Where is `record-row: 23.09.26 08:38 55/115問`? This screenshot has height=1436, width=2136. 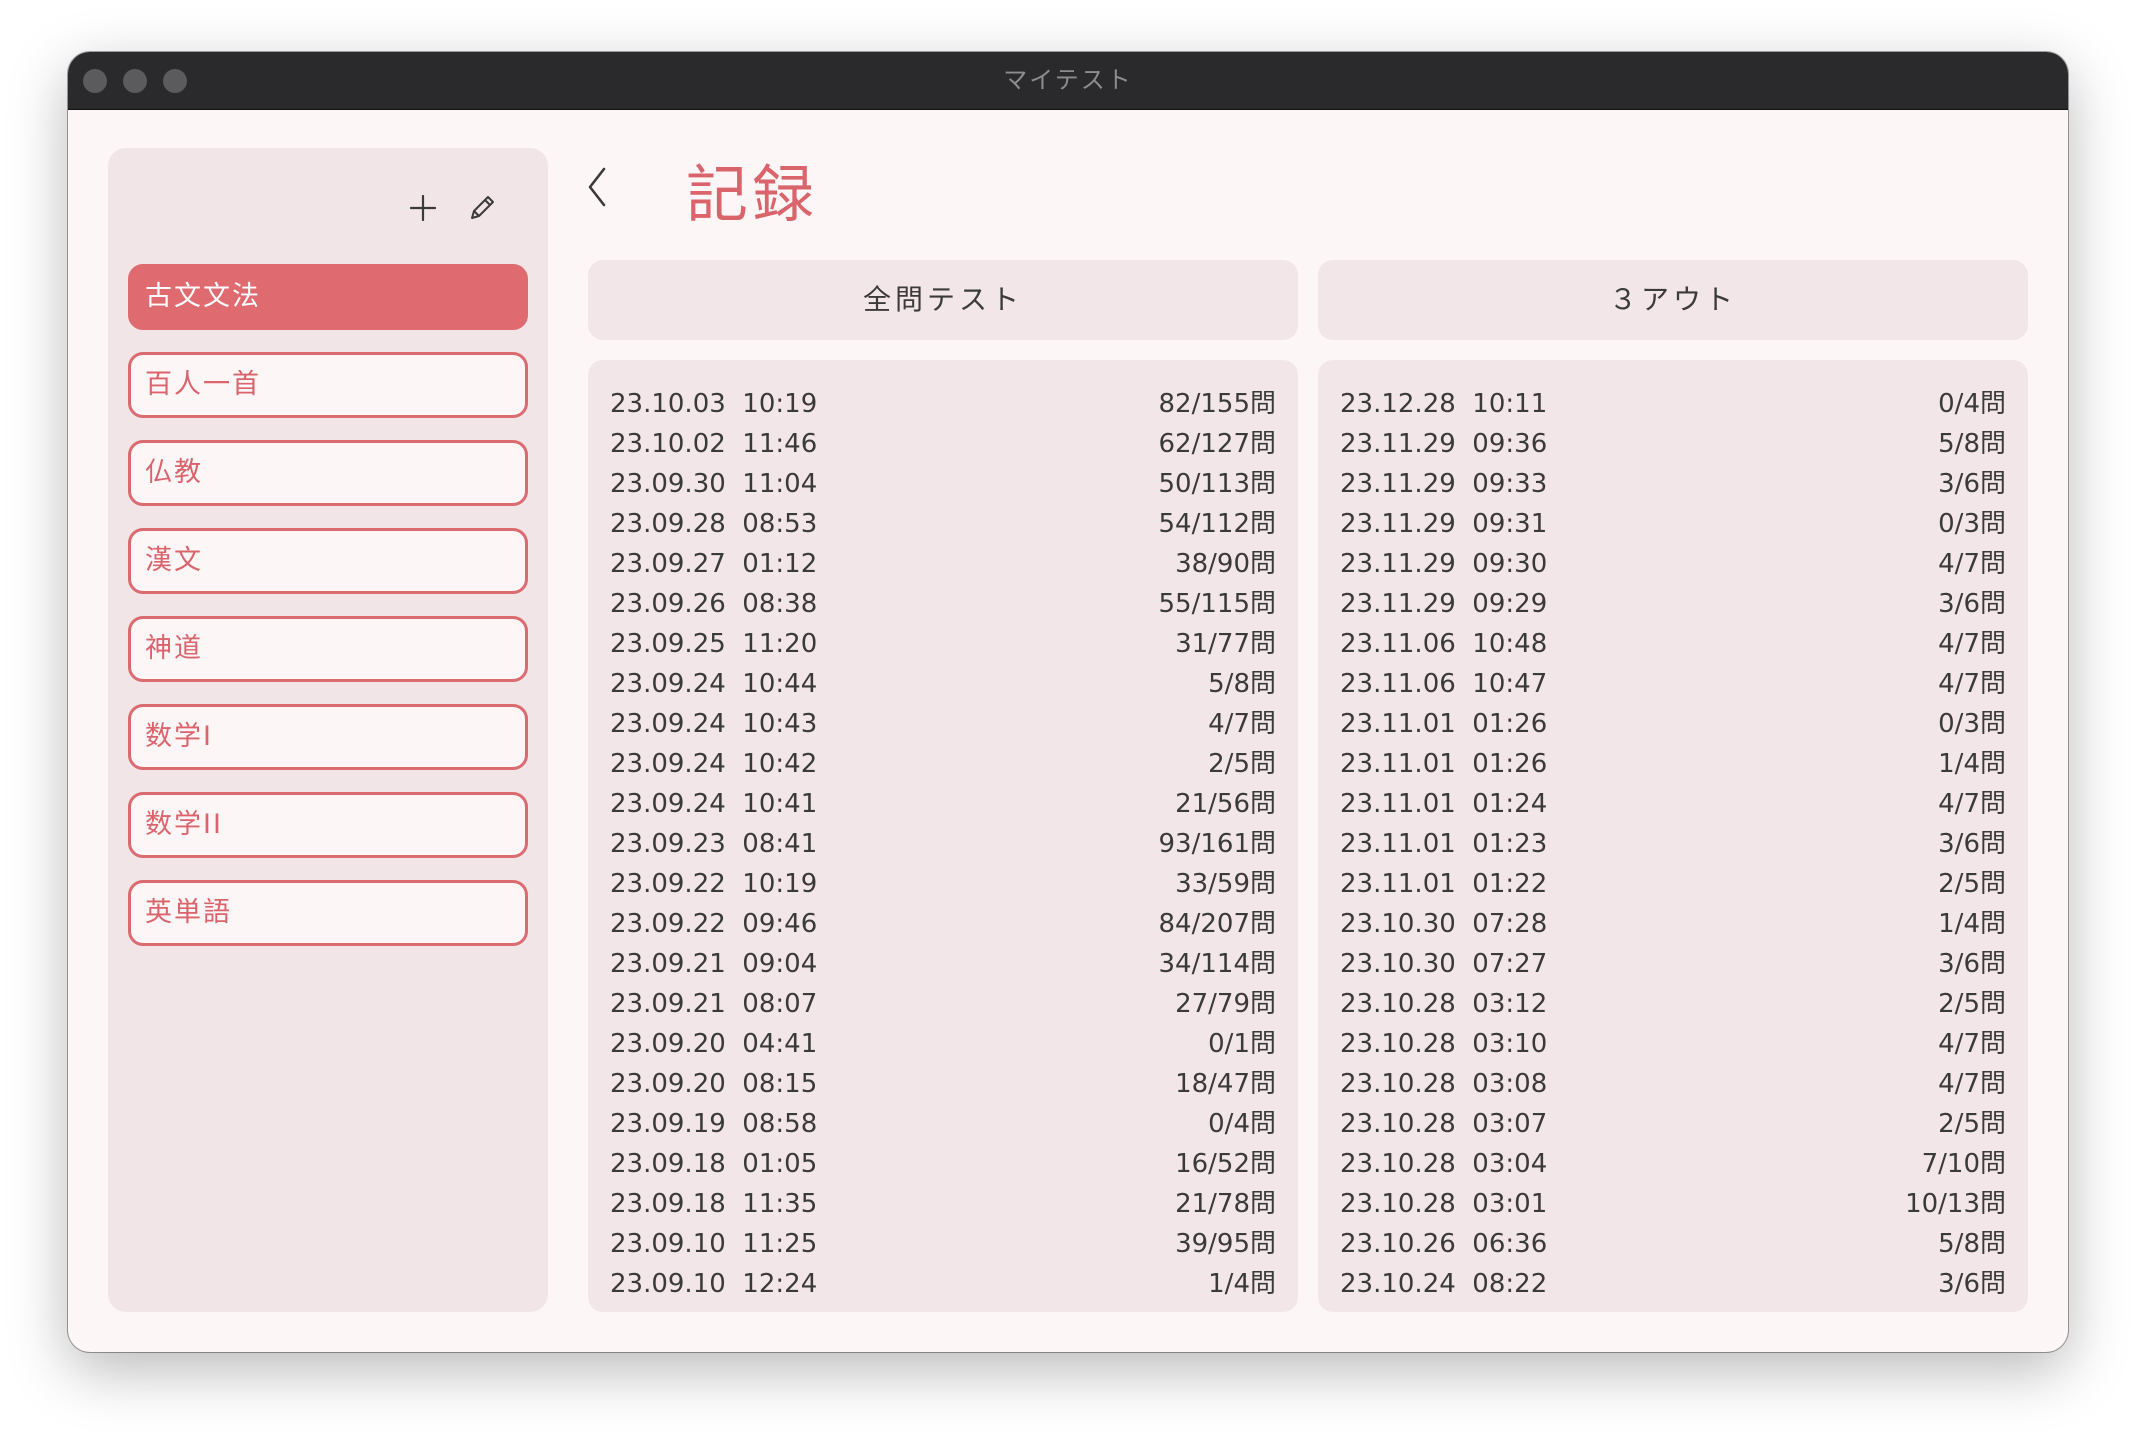
record-row: 23.09.26 08:38 55/115問 is located at coordinates (943, 604).